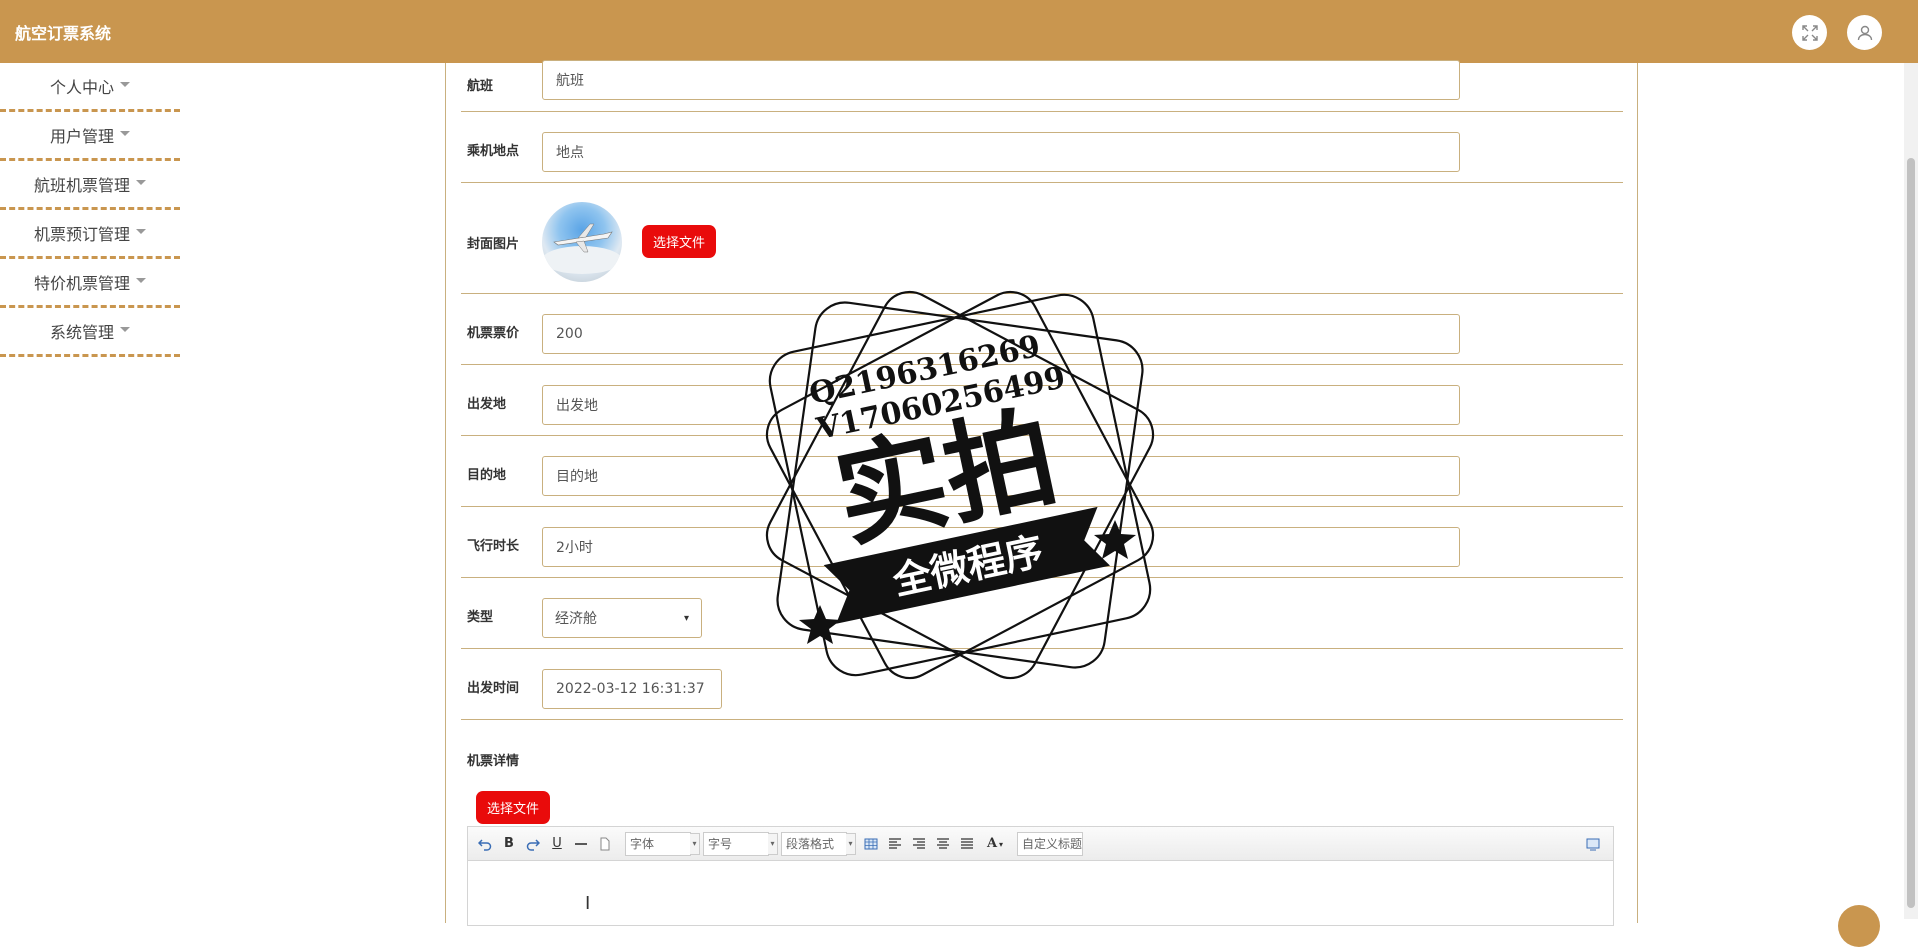 This screenshot has width=1918, height=947. What do you see at coordinates (81, 136) in the screenshot?
I see `sidebar-item-label: 用户管理` at bounding box center [81, 136].